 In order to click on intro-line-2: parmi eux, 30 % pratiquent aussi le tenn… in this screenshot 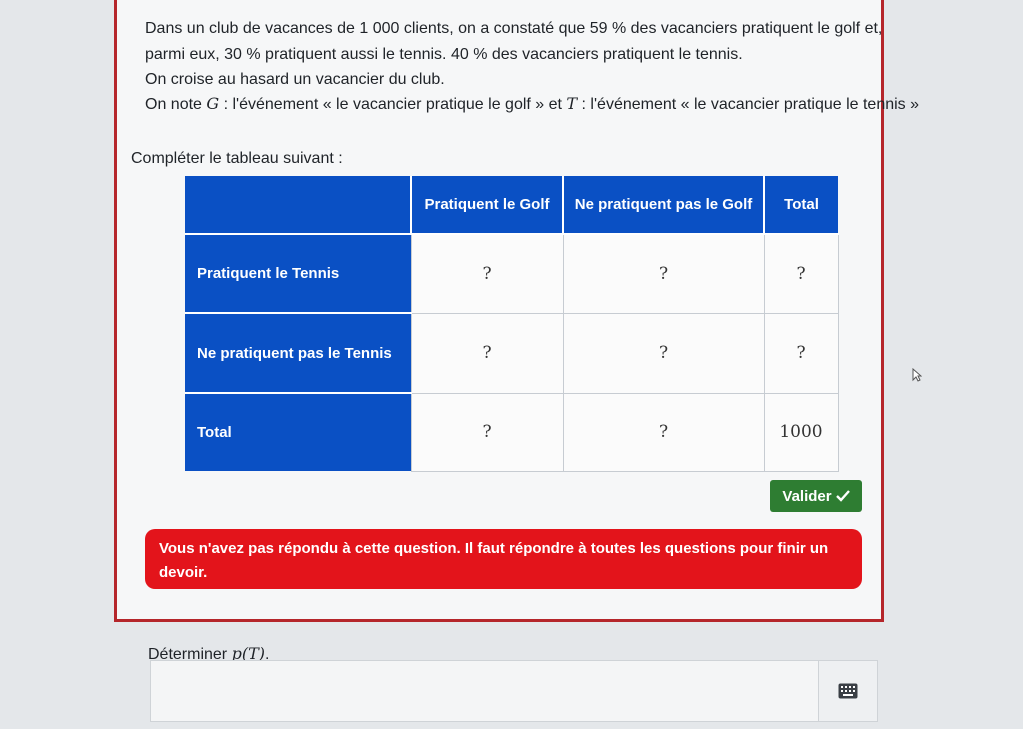, I will do `click(444, 54)`.